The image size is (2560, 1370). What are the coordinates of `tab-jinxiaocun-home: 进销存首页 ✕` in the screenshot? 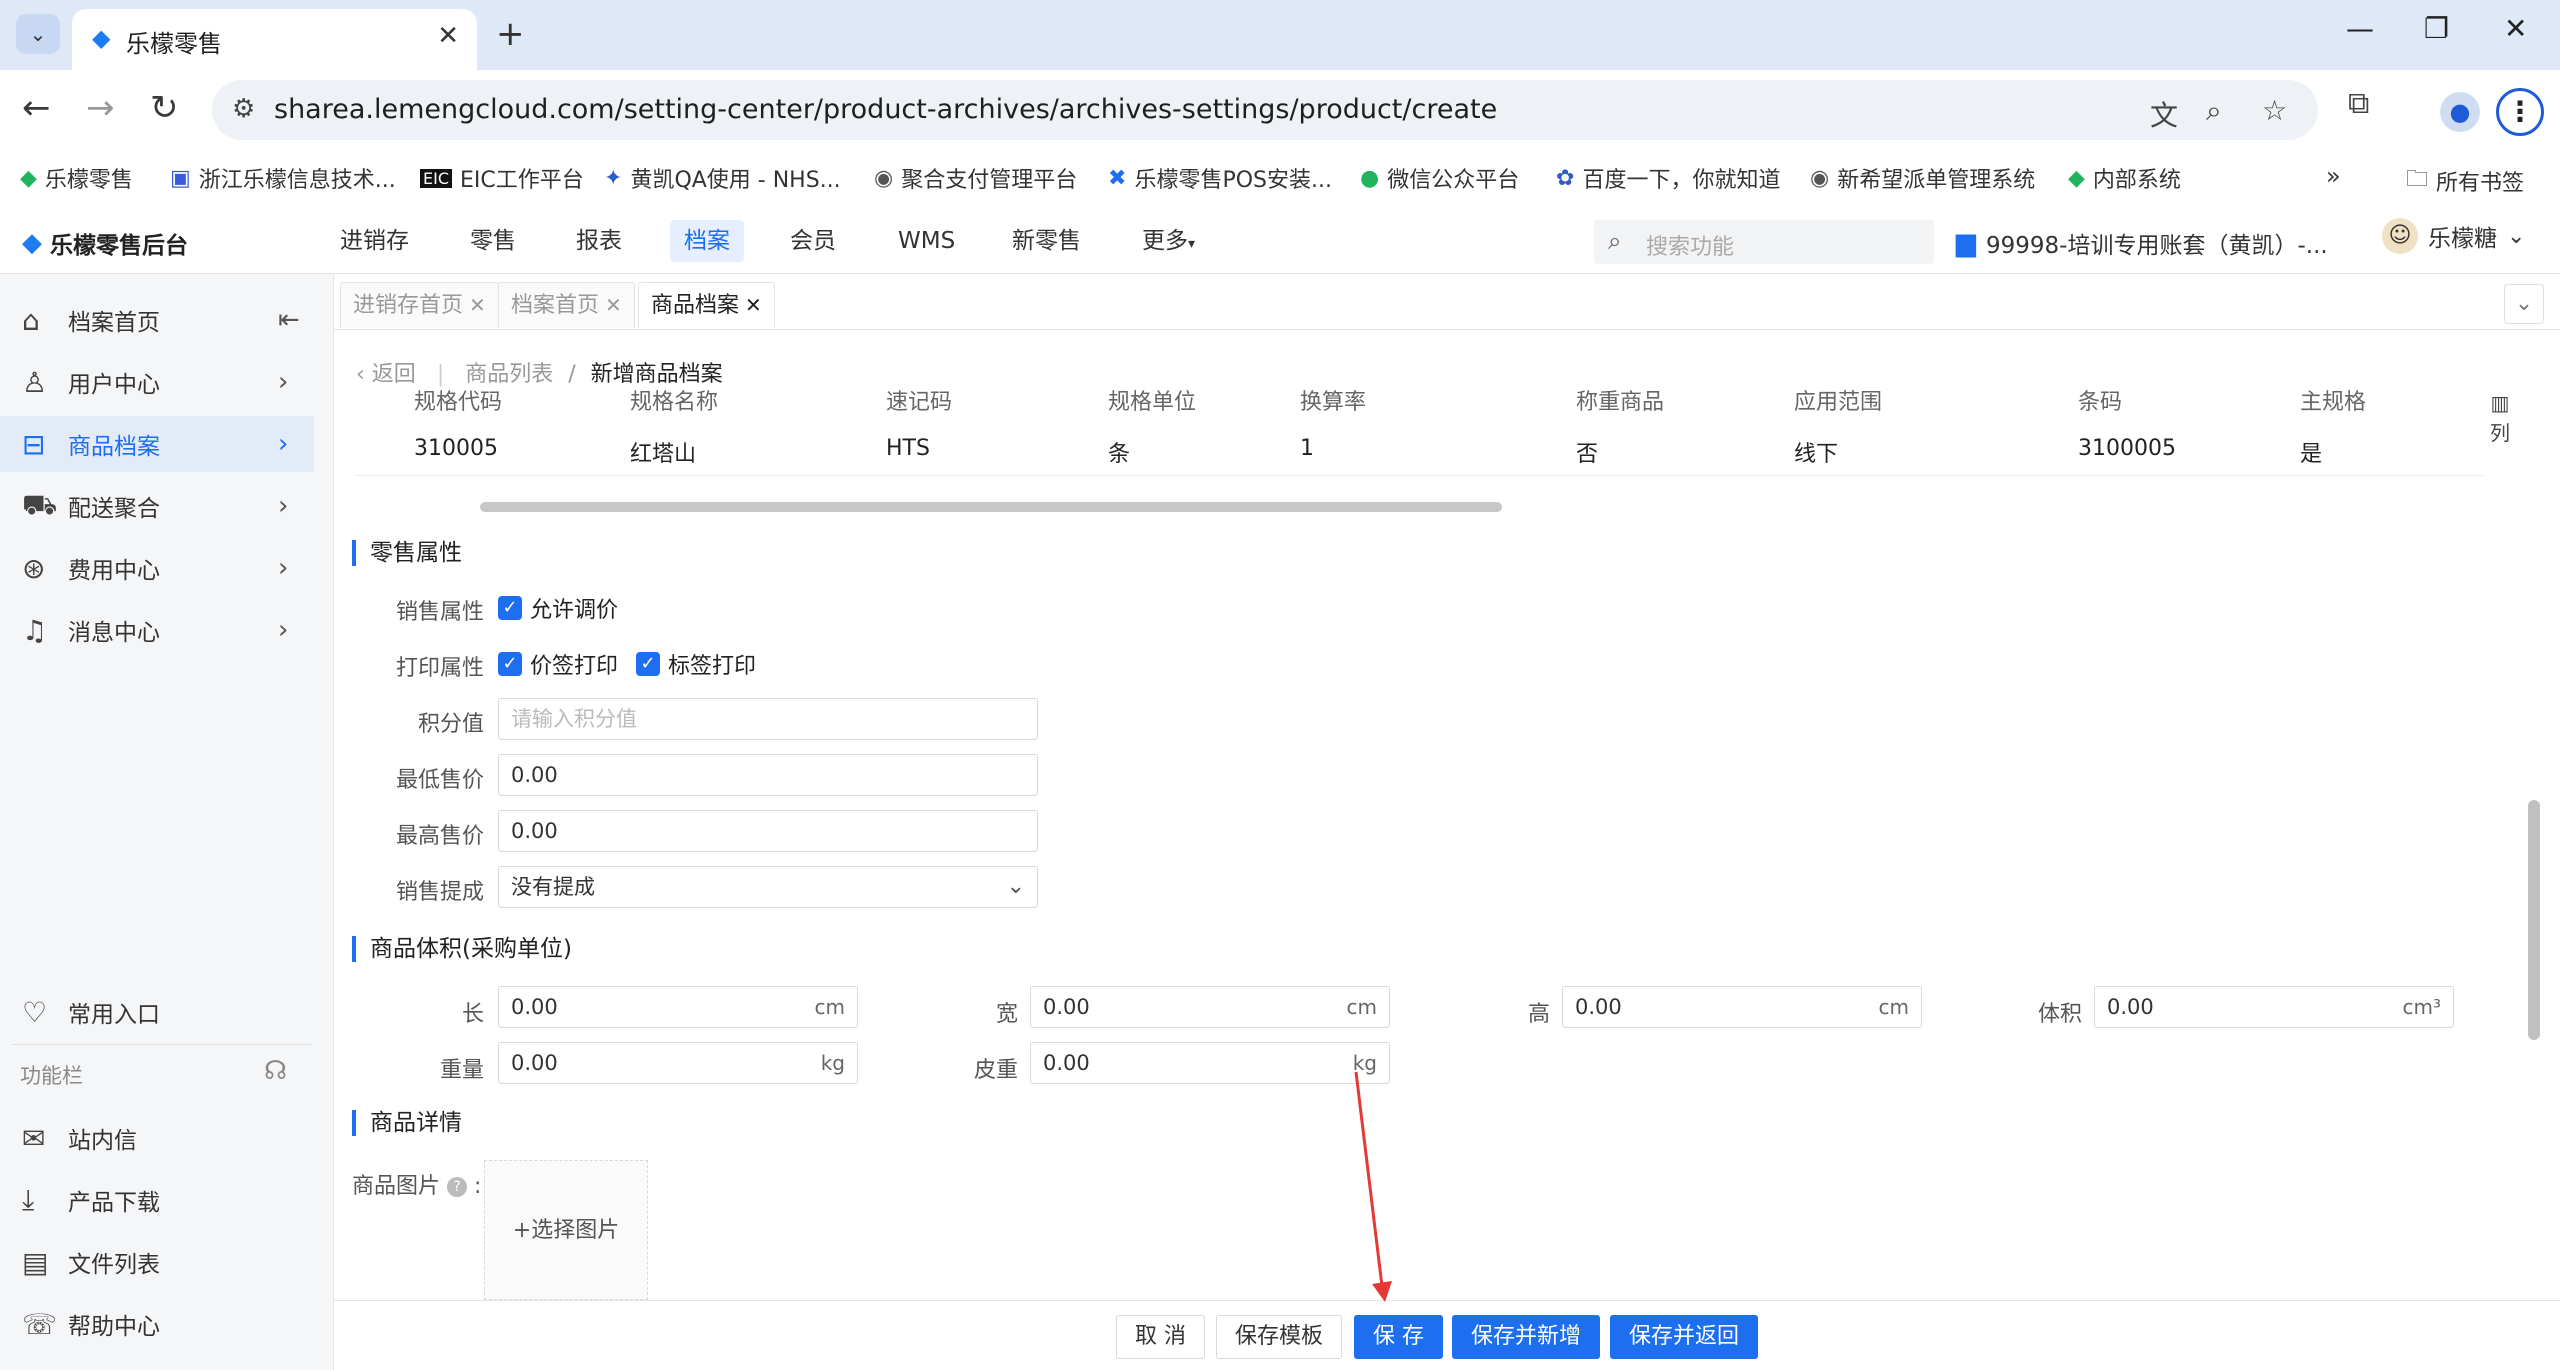 It's located at (419, 305).